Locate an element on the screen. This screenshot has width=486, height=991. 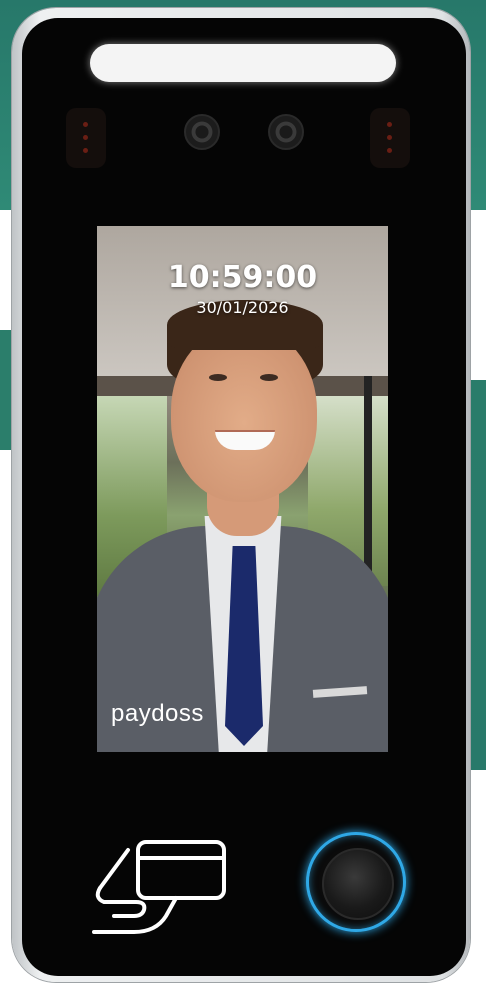
person-face is located at coordinates (244, 414).